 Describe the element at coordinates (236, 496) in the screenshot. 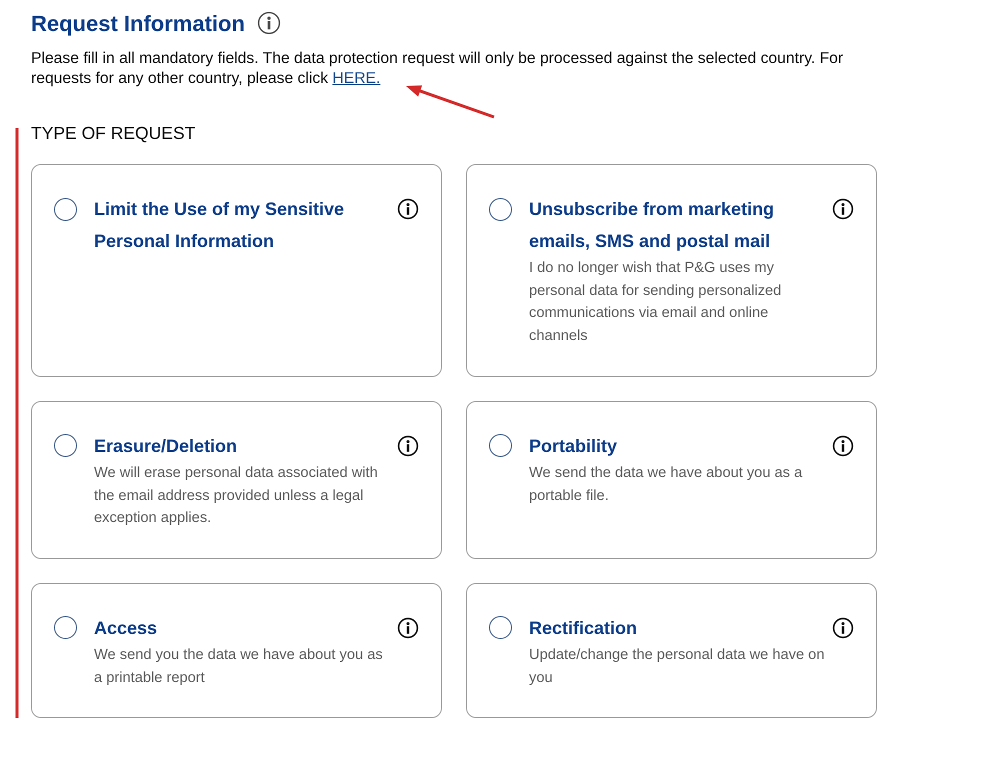

I see `option-description: We will erase personal data associated with the email address provided unless a legal exception applies.` at that location.